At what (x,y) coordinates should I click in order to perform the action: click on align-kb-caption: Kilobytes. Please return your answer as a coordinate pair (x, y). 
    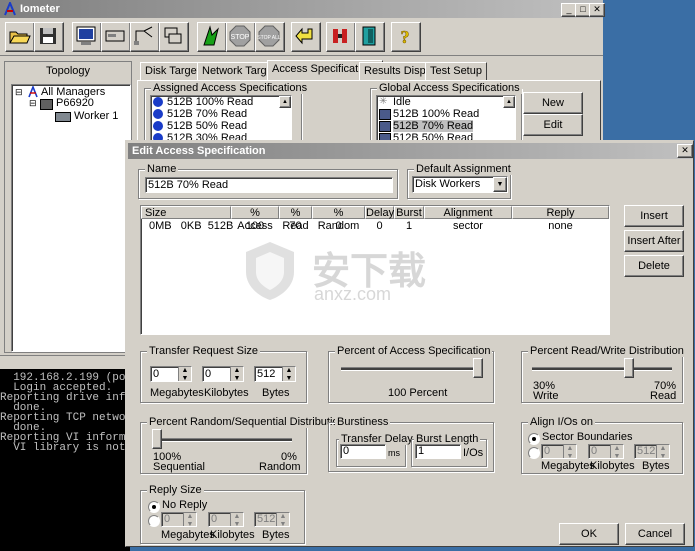
    Looking at the image, I should click on (612, 466).